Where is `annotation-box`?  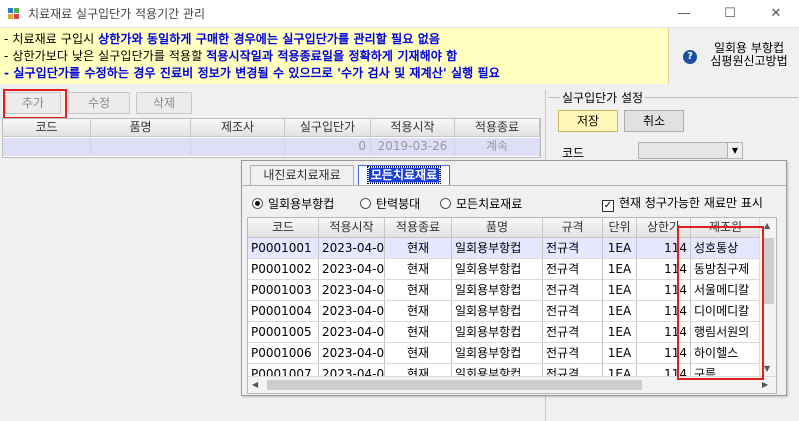 annotation-box is located at coordinates (720, 303).